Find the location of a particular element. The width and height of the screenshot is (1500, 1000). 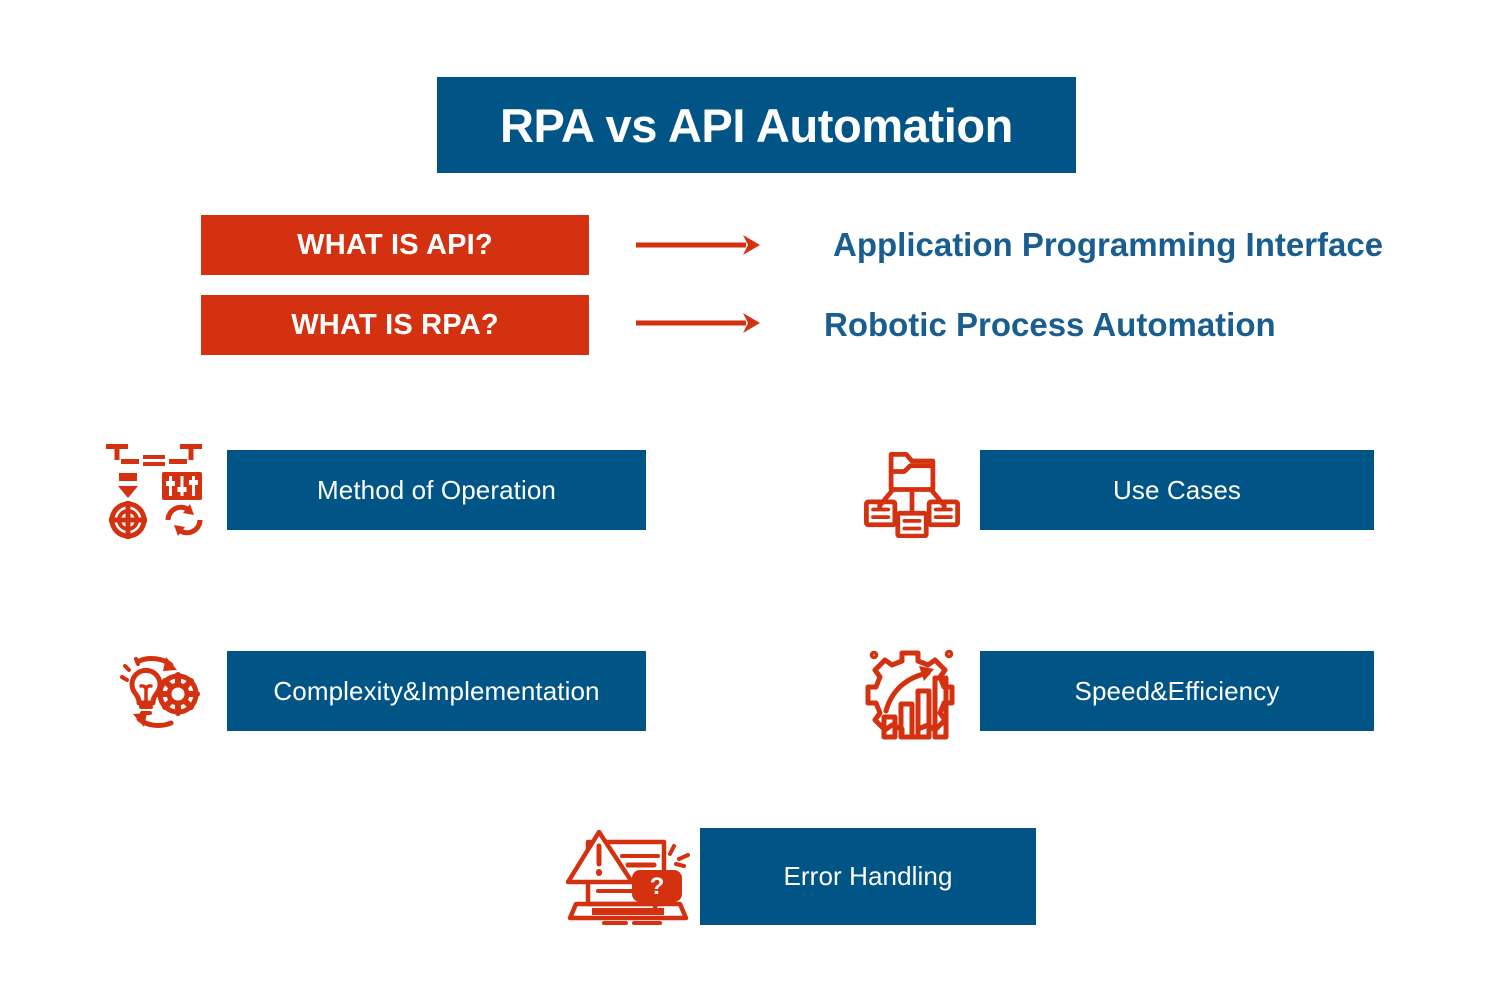

laptop-warning-question-icon: ? is located at coordinates (628, 877).